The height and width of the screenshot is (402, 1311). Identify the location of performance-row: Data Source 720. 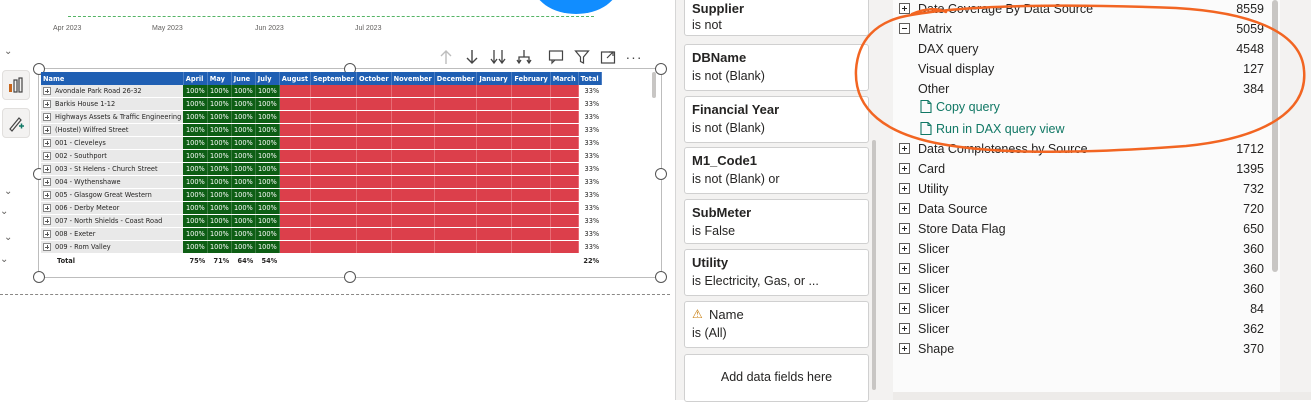
(1086, 210).